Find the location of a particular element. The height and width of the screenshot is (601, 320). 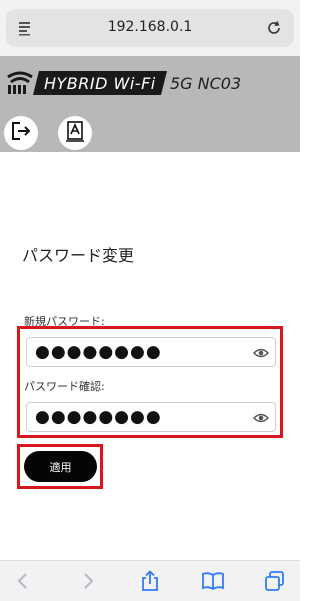

address-bar: 192.168.0.1 is located at coordinates (150, 28).